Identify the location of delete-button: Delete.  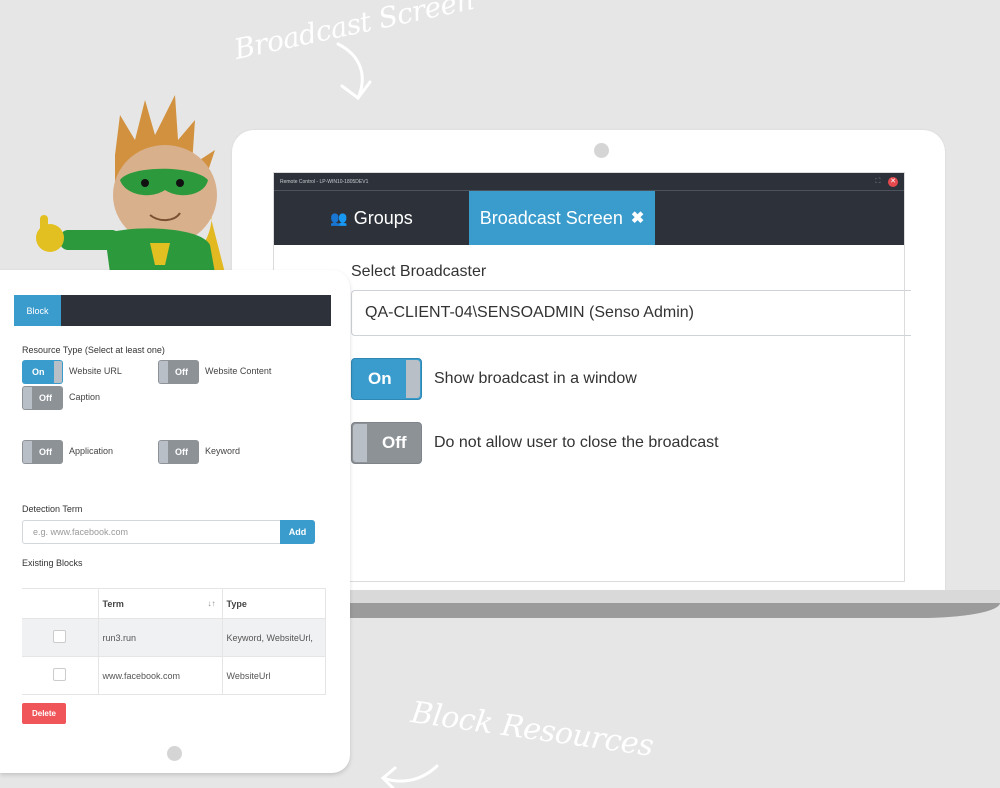
(44, 713).